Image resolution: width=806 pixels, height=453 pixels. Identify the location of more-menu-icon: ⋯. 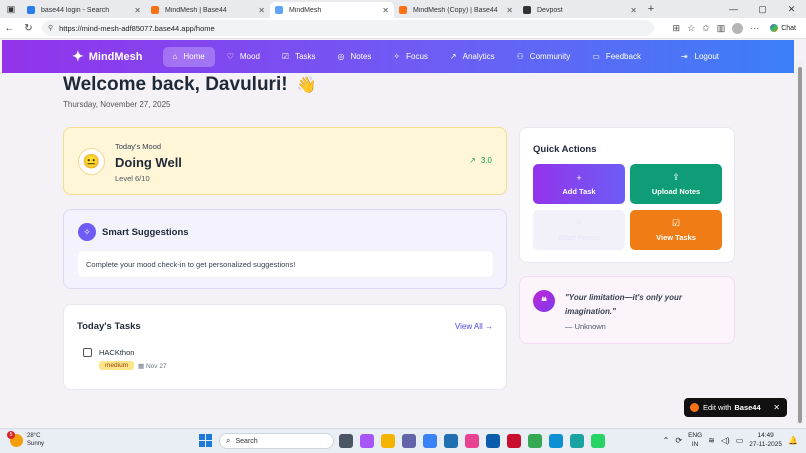
(754, 28).